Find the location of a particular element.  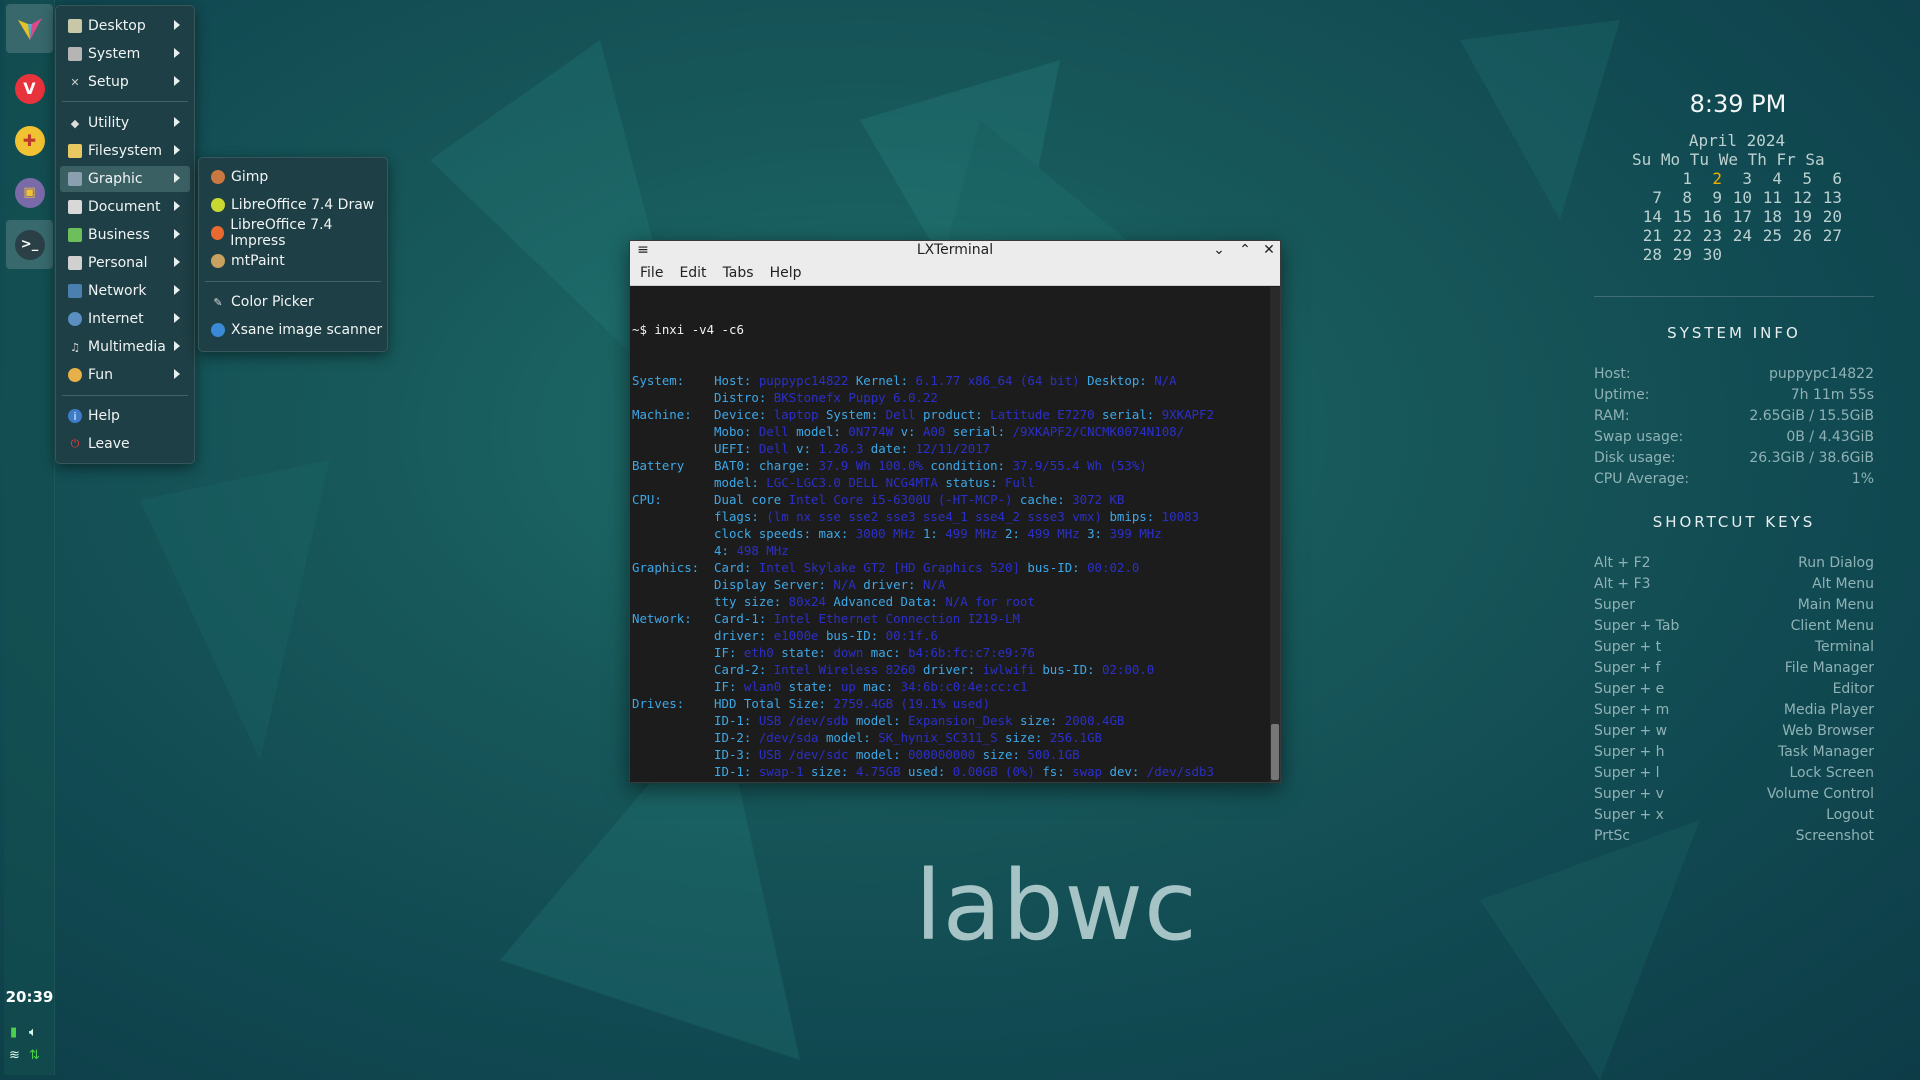

maximize-icon: ⌃ is located at coordinates (1245, 250).